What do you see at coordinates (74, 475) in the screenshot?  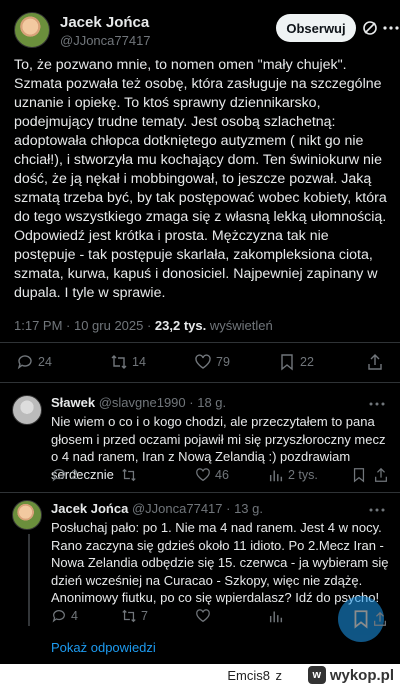 I see `reply-count: 2` at bounding box center [74, 475].